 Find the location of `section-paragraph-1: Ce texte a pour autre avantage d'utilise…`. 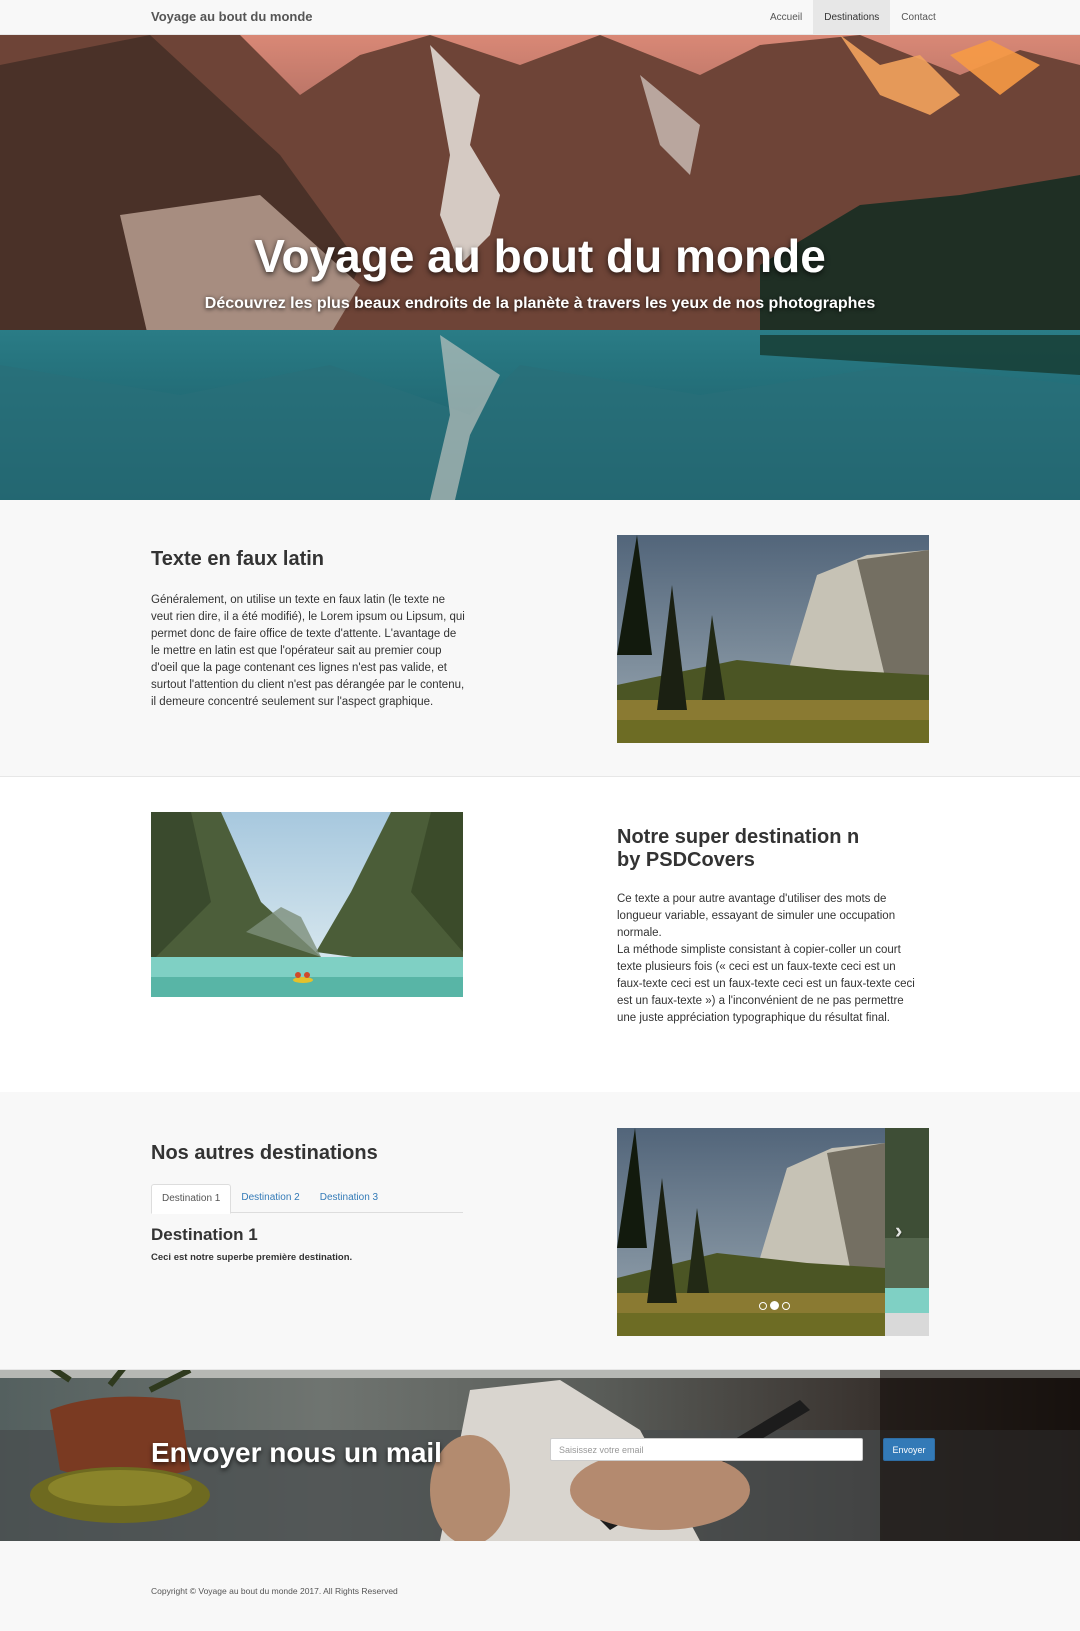

section-paragraph-1: Ce texte a pour autre avantage d'utilise… is located at coordinates (756, 916).